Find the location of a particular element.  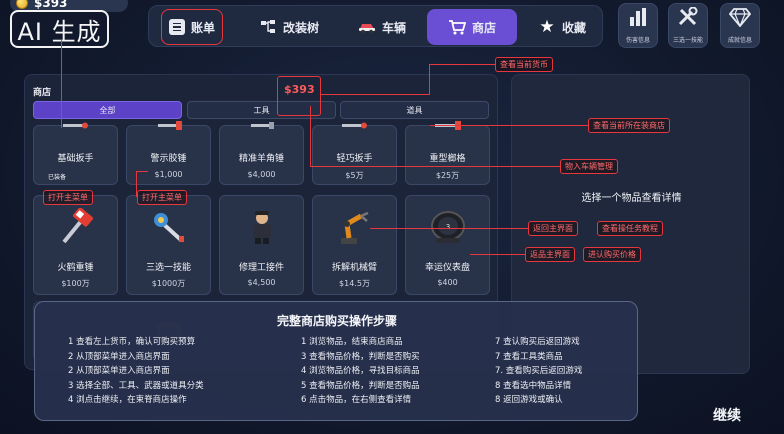

tab-label: 改装树 is located at coordinates (300, 27).